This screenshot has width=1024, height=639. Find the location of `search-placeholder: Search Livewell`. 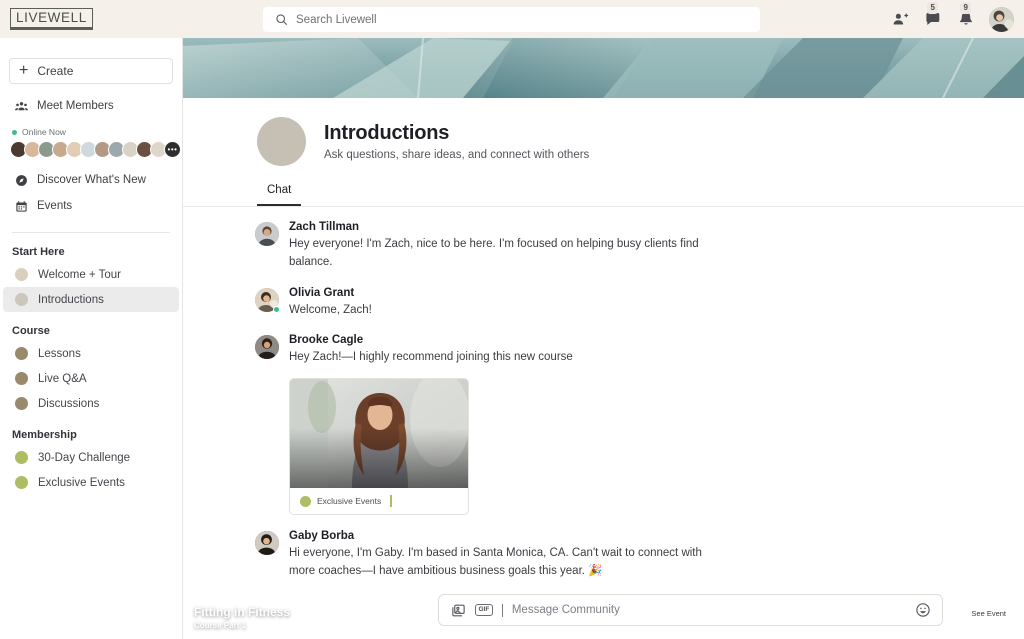

search-placeholder: Search Livewell is located at coordinates (336, 19).